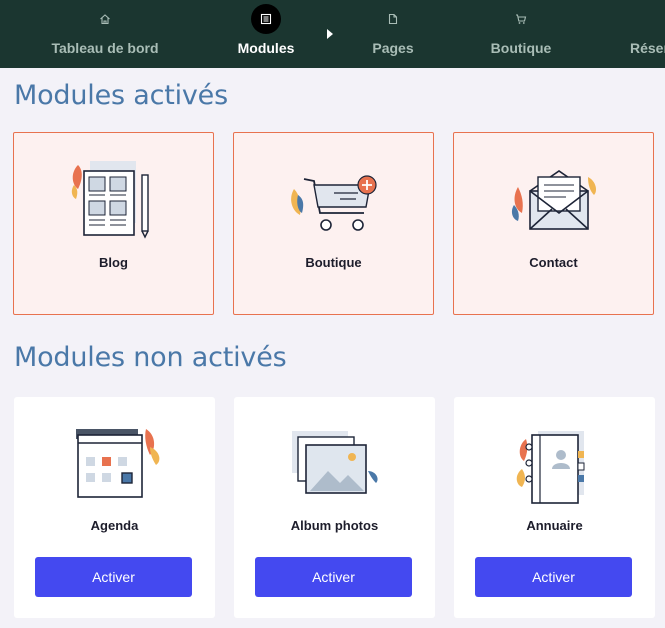 This screenshot has width=665, height=628. I want to click on nav-label: Pages, so click(393, 48).